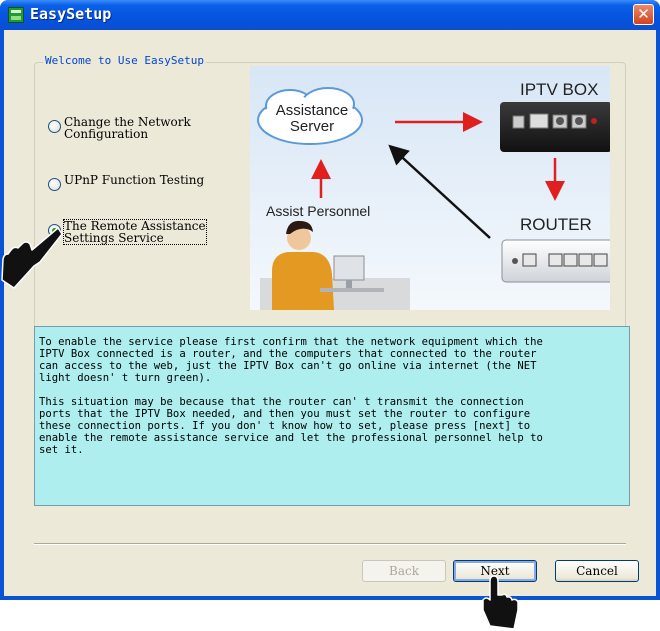 The height and width of the screenshot is (631, 660). I want to click on close-icon: ✕, so click(643, 14).